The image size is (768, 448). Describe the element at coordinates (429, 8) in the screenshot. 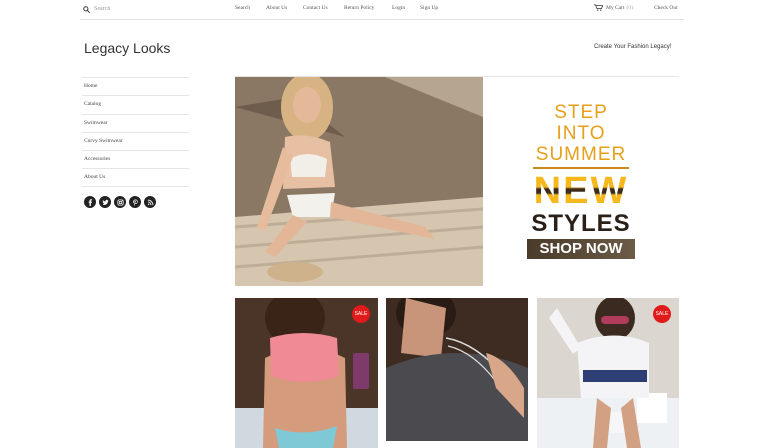

I see `topnav-signup-link: Sign Up` at that location.